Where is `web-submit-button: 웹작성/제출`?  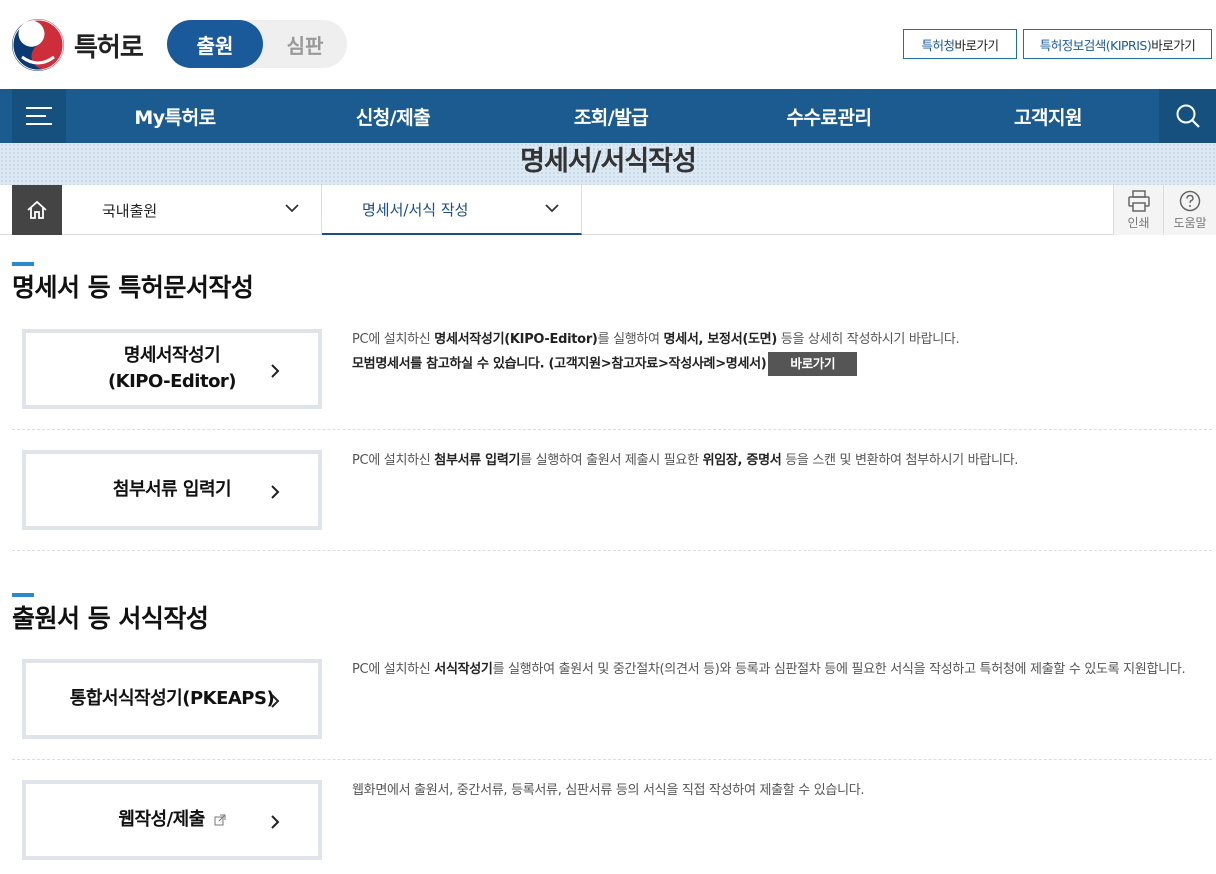
web-submit-button: 웹작성/제출 is located at coordinates (172, 820).